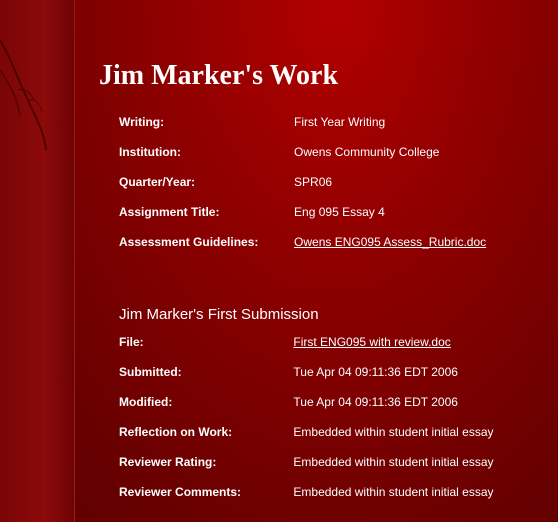  Describe the element at coordinates (390, 242) in the screenshot. I see `assessment-guidelines-link: Owens ENG095 Assess_Rubric.doc` at that location.